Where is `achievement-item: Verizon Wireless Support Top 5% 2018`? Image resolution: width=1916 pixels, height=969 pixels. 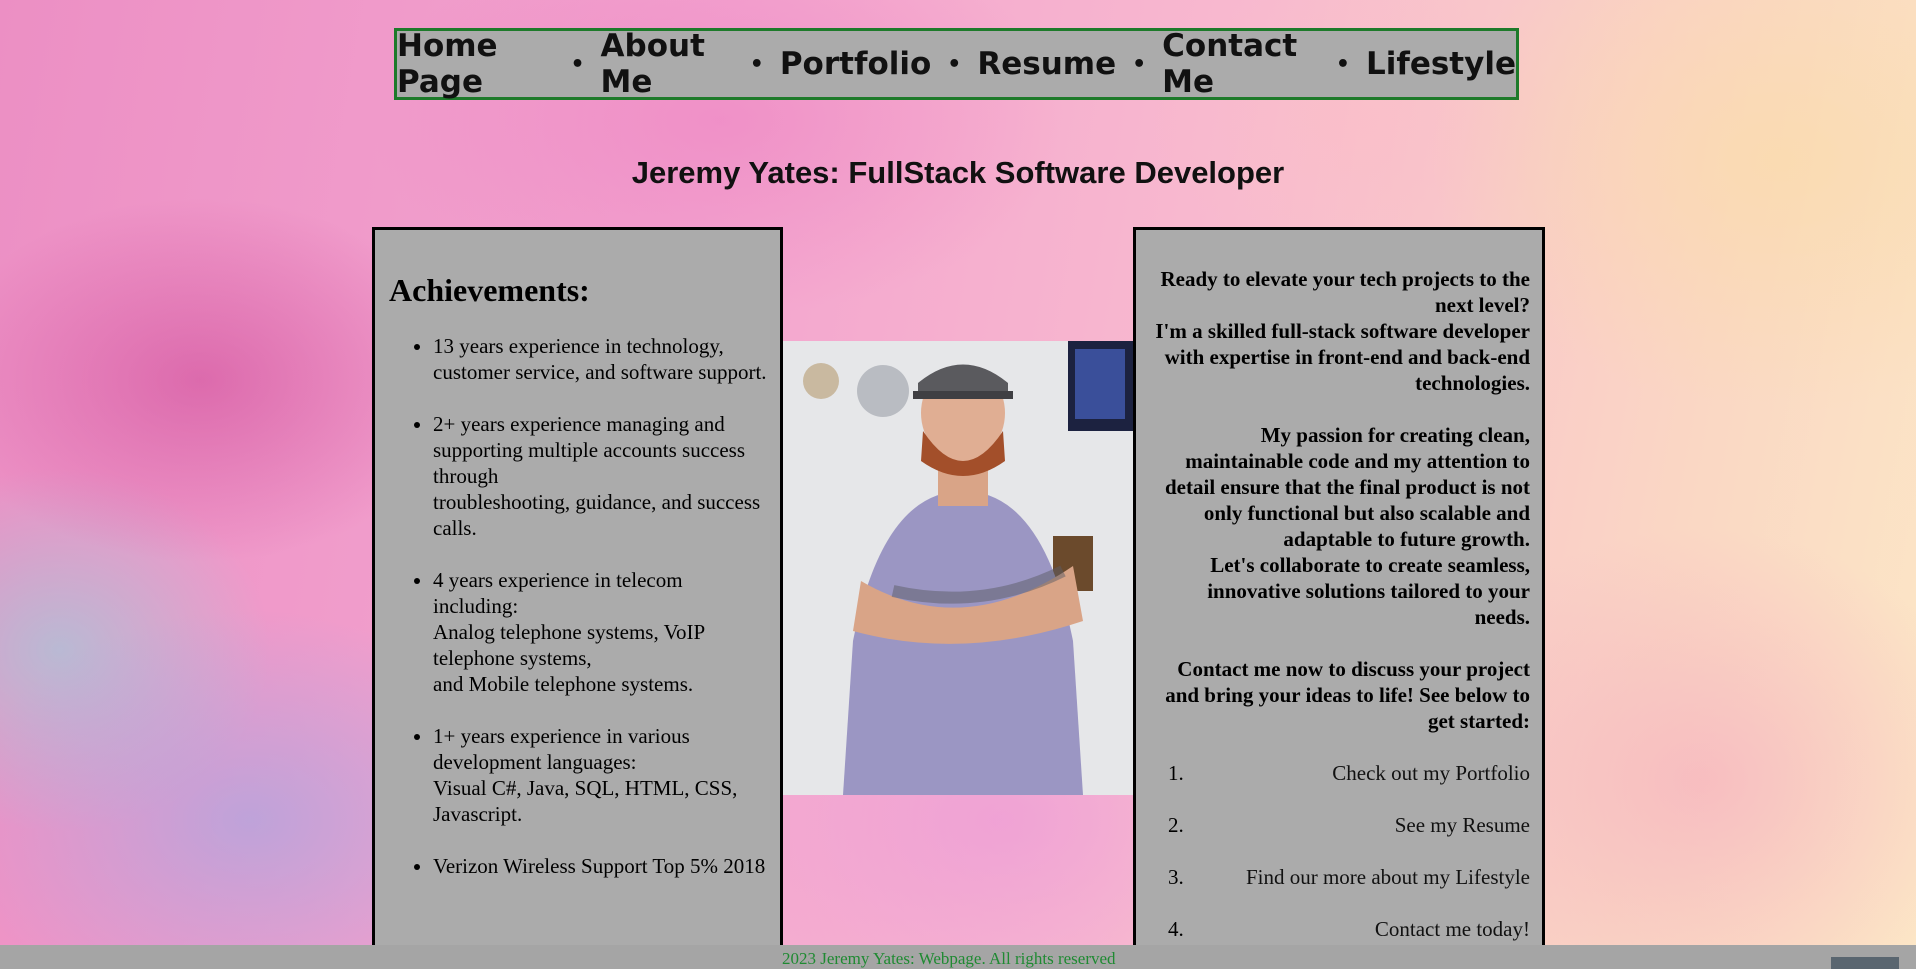 achievement-item: Verizon Wireless Support Top 5% 2018 is located at coordinates (600, 866).